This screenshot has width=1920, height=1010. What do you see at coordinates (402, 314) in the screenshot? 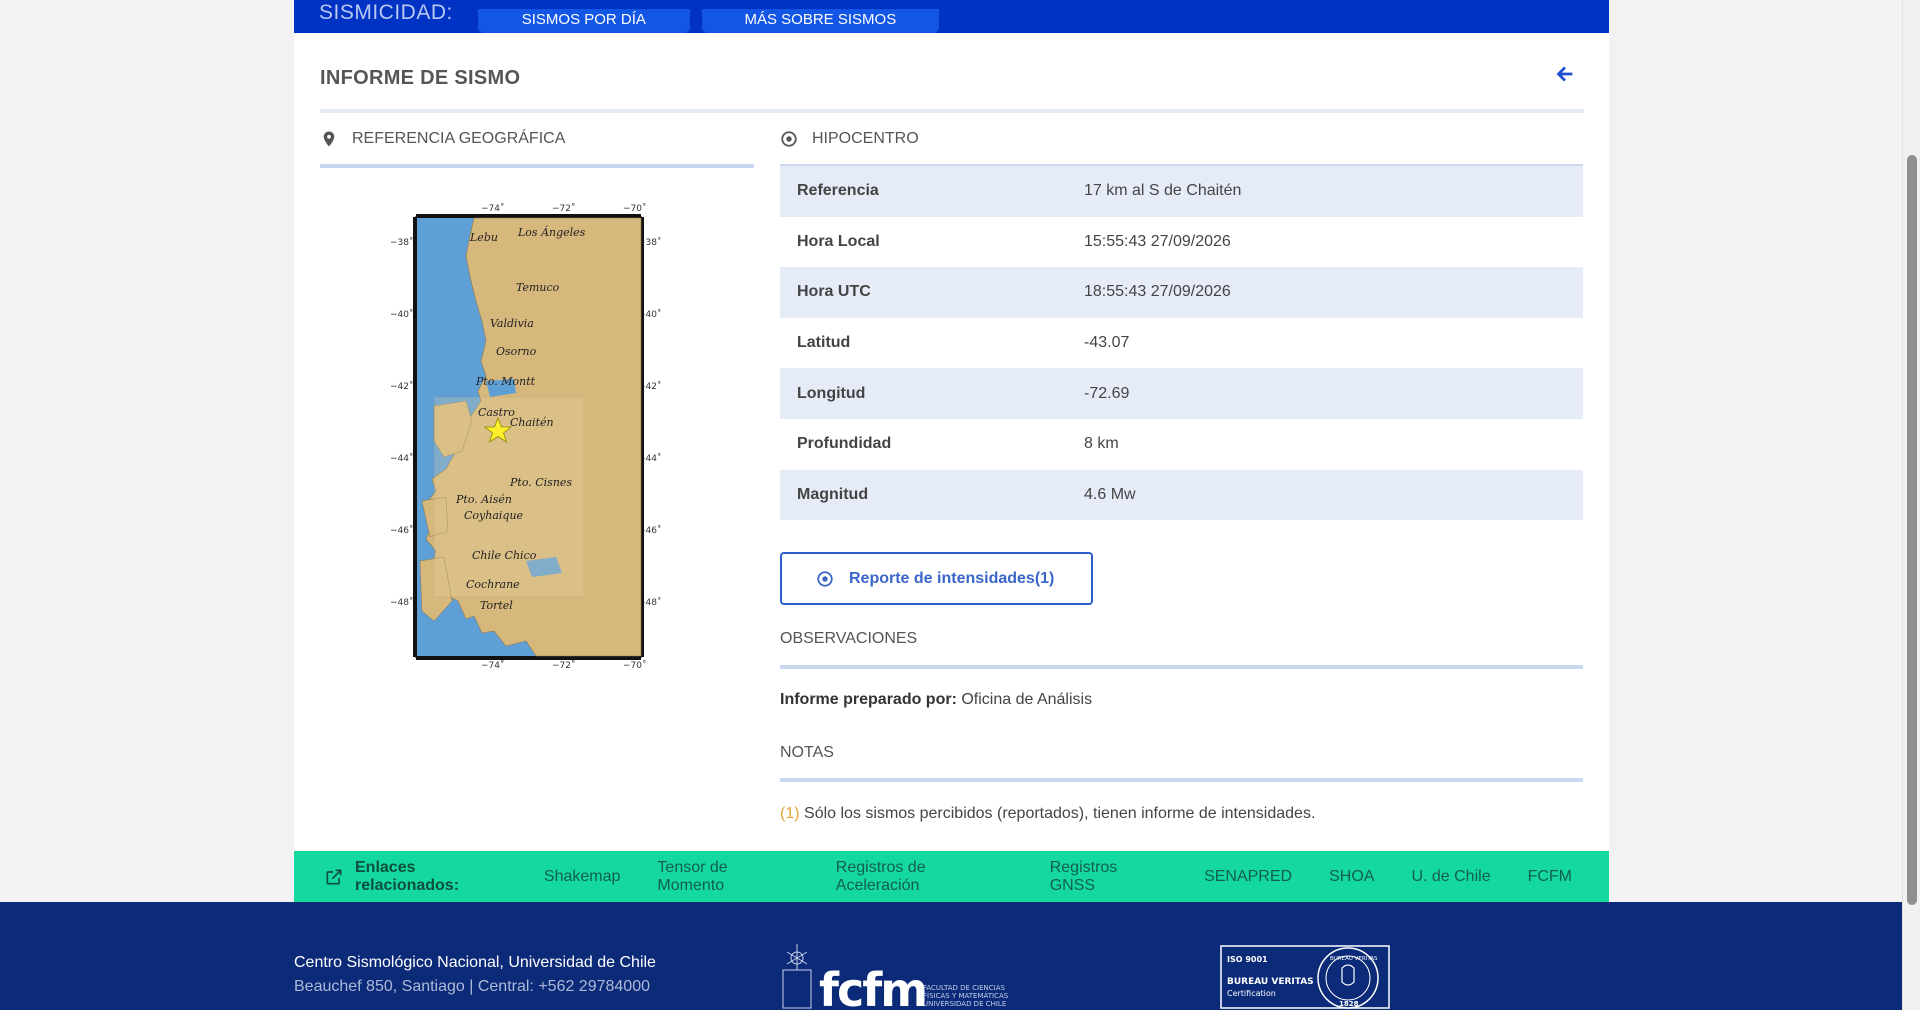
I see `map-tick-left-40: −40˚` at bounding box center [402, 314].